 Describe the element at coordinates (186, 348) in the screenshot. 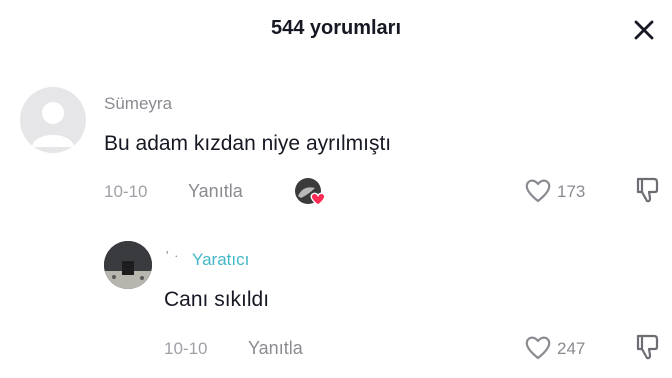

I see `reply-date: 10-10` at that location.